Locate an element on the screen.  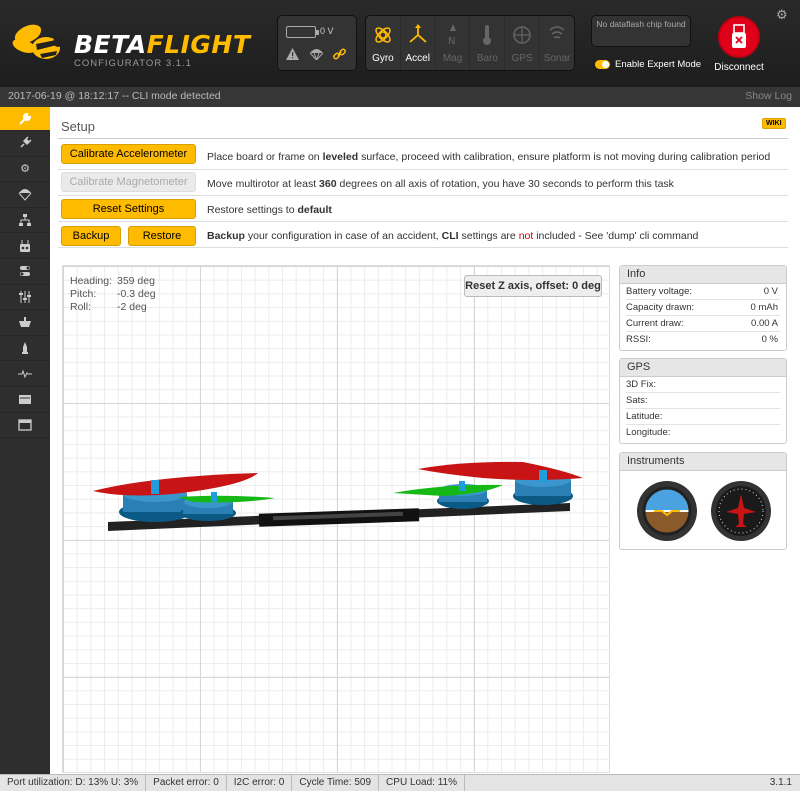
nav-motors is located at coordinates (25, 323).